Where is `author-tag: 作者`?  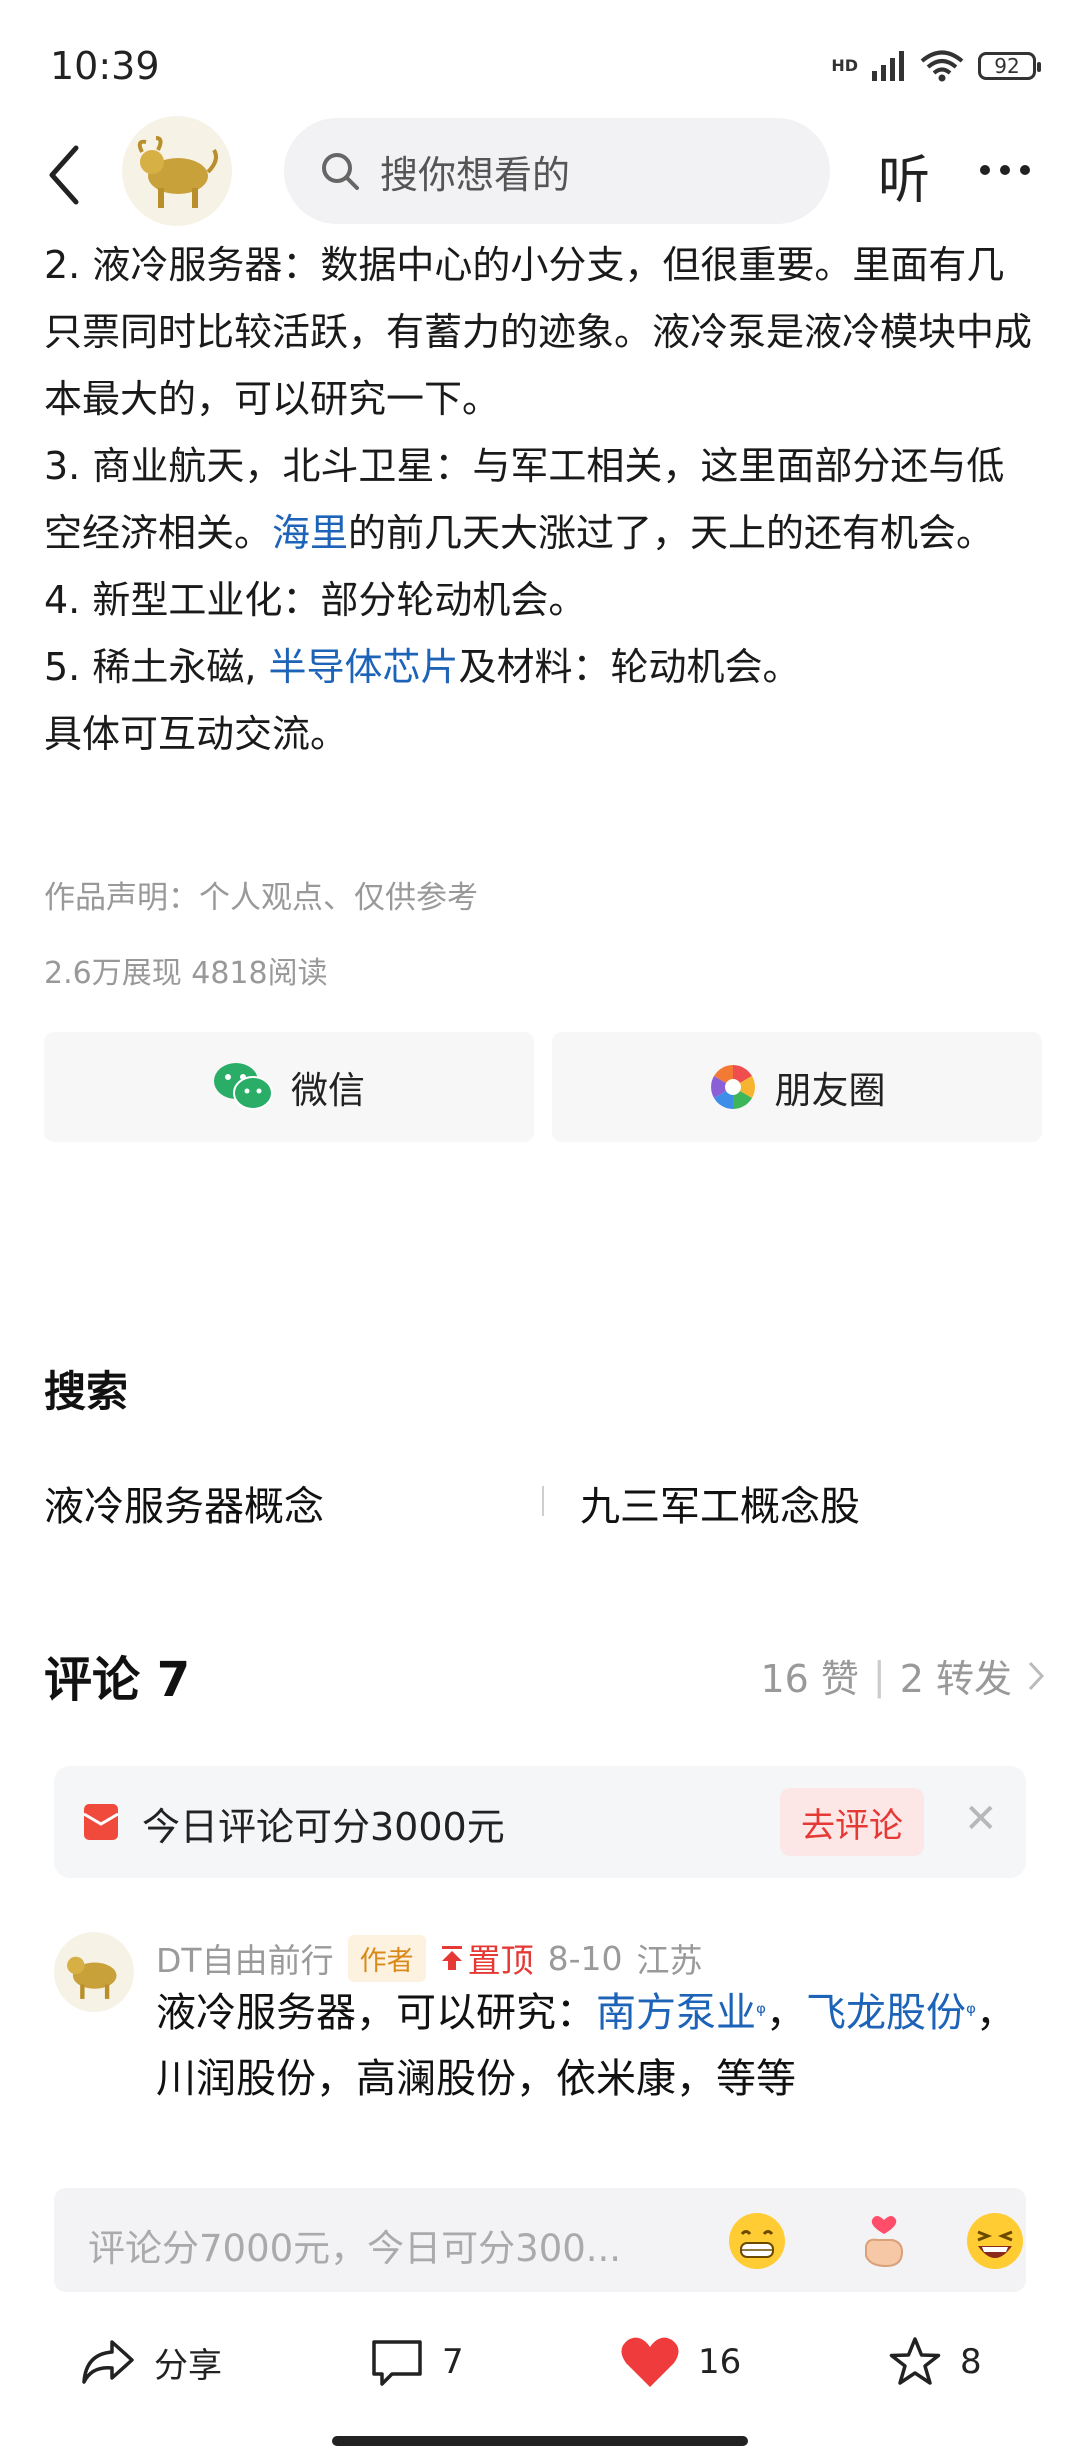
author-tag: 作者 is located at coordinates (386, 1958).